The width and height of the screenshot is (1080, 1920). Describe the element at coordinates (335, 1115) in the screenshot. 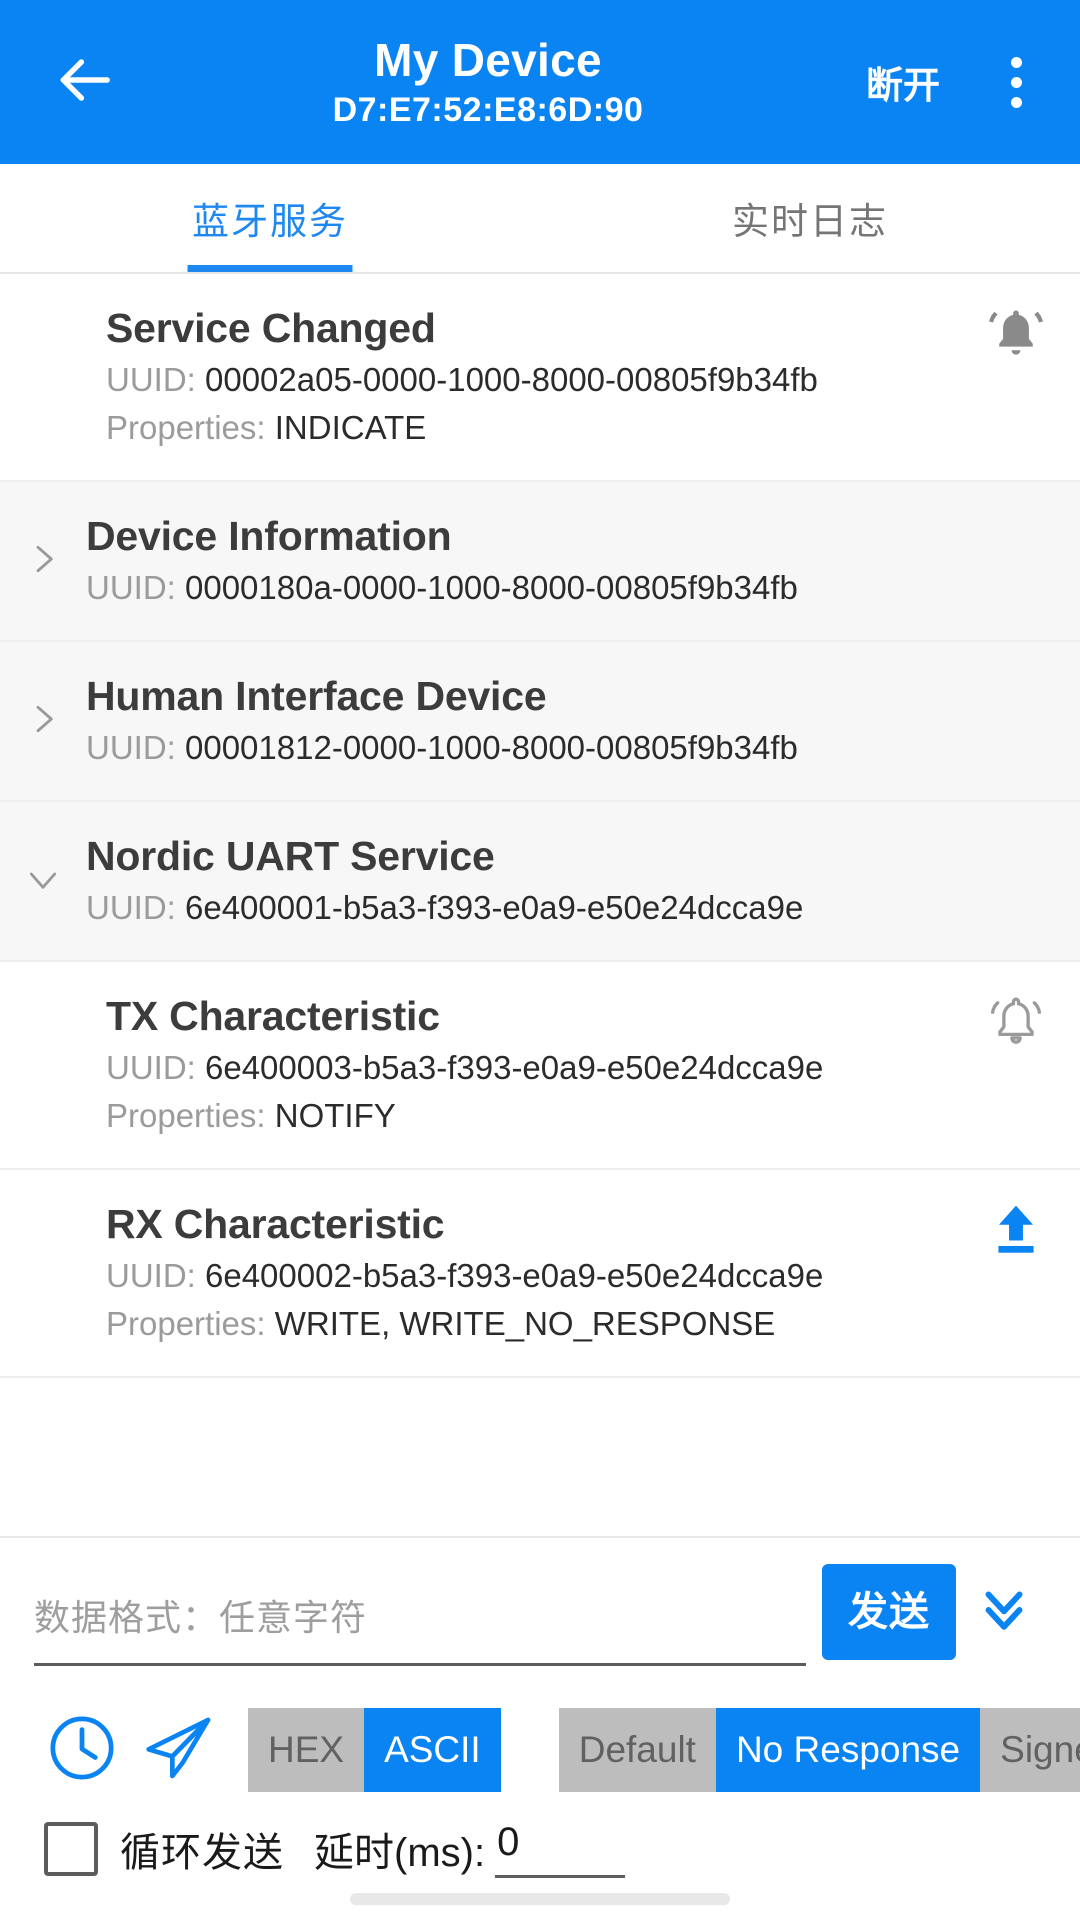

I see `properties-value: NOTIFY` at that location.